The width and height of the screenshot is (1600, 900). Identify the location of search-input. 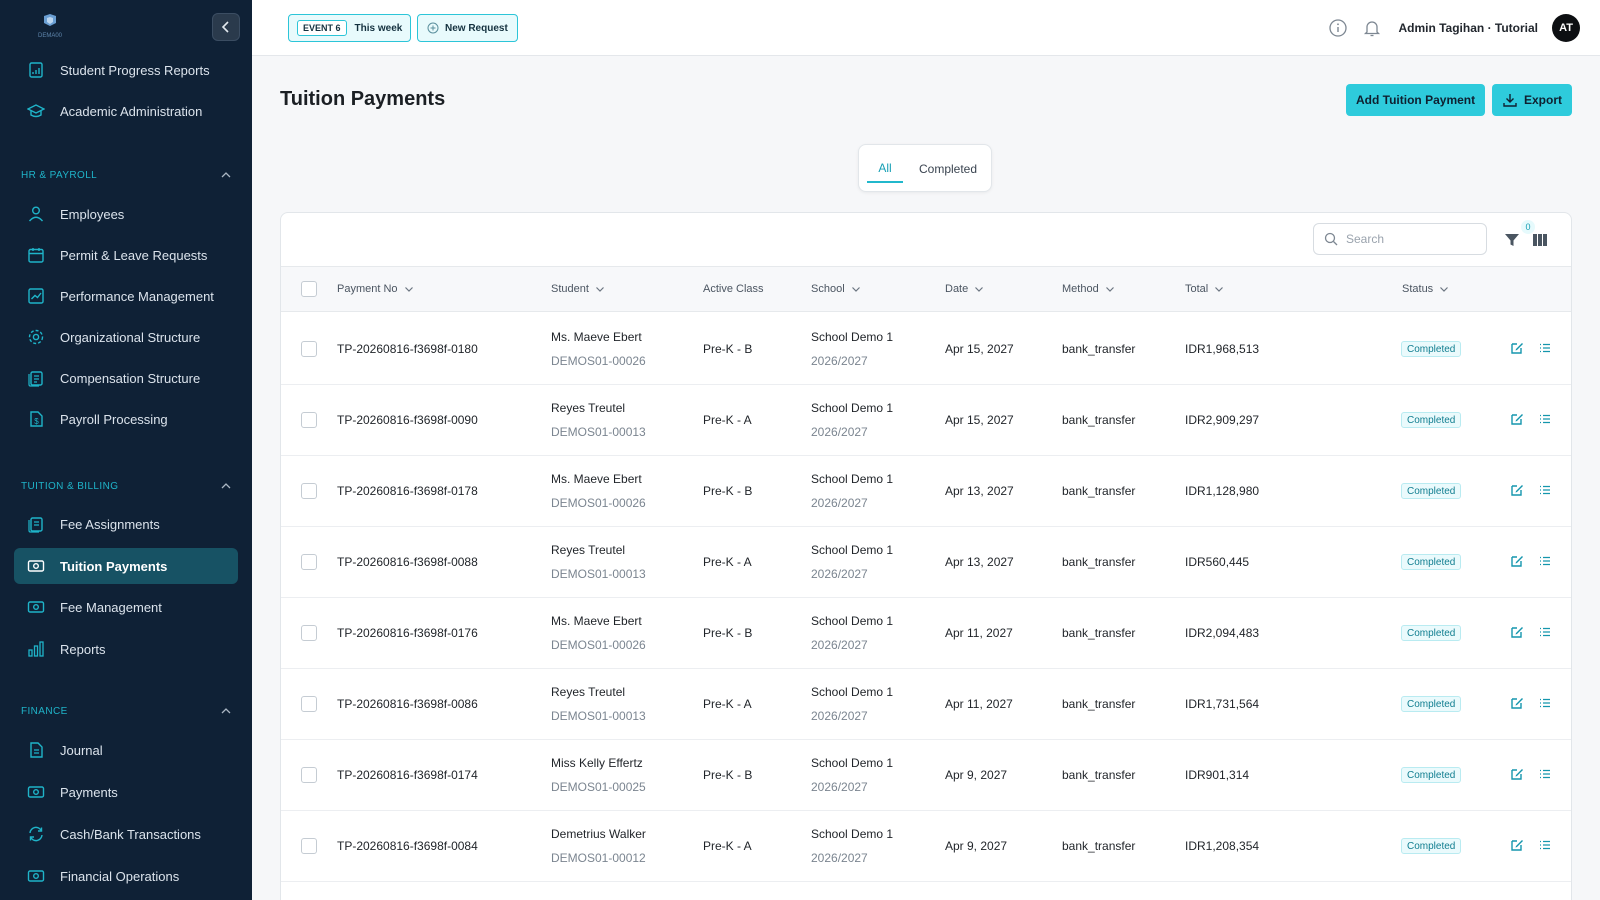
(1411, 239).